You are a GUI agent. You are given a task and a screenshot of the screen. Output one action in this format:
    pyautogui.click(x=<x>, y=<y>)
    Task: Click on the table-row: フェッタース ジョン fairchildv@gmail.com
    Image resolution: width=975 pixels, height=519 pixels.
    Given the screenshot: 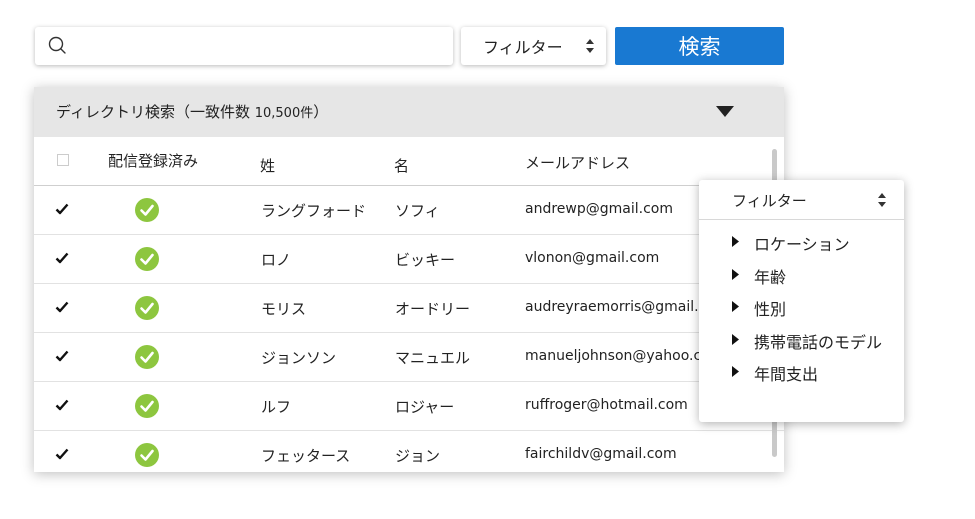 What is the action you would take?
    pyautogui.click(x=409, y=451)
    